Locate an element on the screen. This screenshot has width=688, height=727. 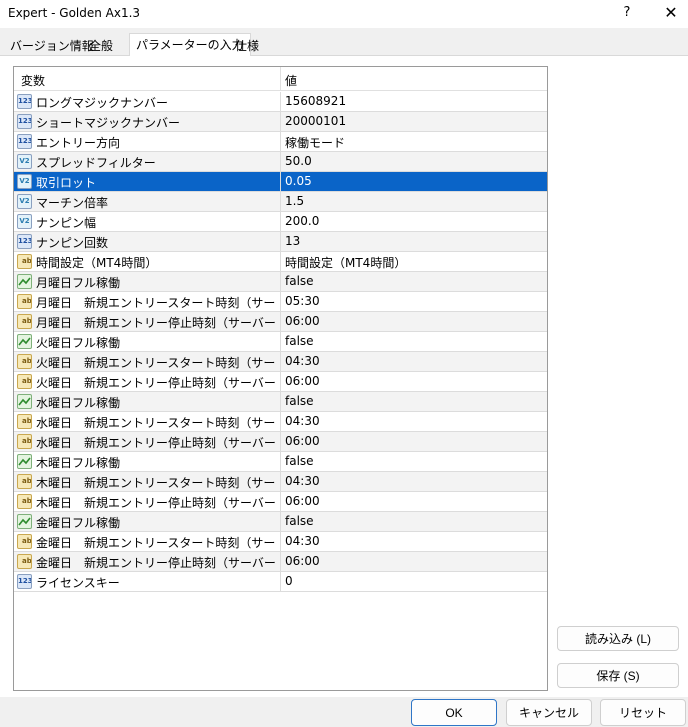
table-row: ab 金曜日 新規エントリー停止時刻（サーバー時… 06:00 is located at coordinates (280, 562).